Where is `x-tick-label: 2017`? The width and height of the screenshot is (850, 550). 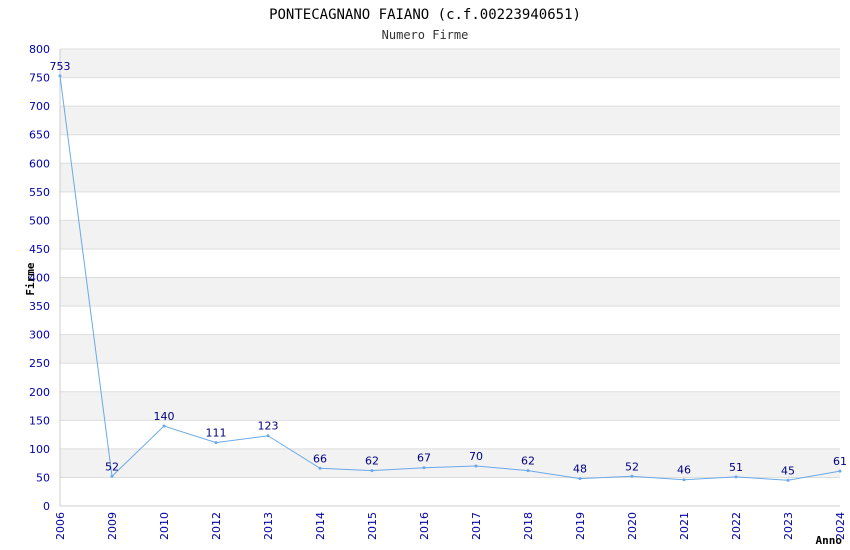
x-tick-label: 2017 is located at coordinates (476, 526).